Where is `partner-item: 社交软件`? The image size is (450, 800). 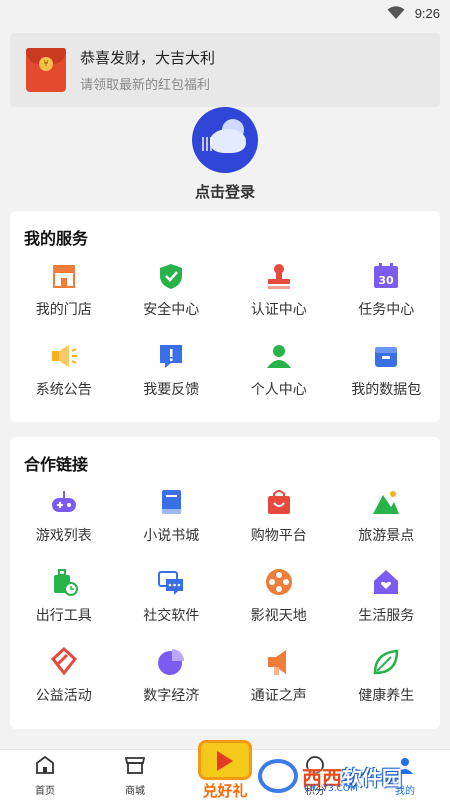 partner-item: 社交软件 is located at coordinates (172, 599).